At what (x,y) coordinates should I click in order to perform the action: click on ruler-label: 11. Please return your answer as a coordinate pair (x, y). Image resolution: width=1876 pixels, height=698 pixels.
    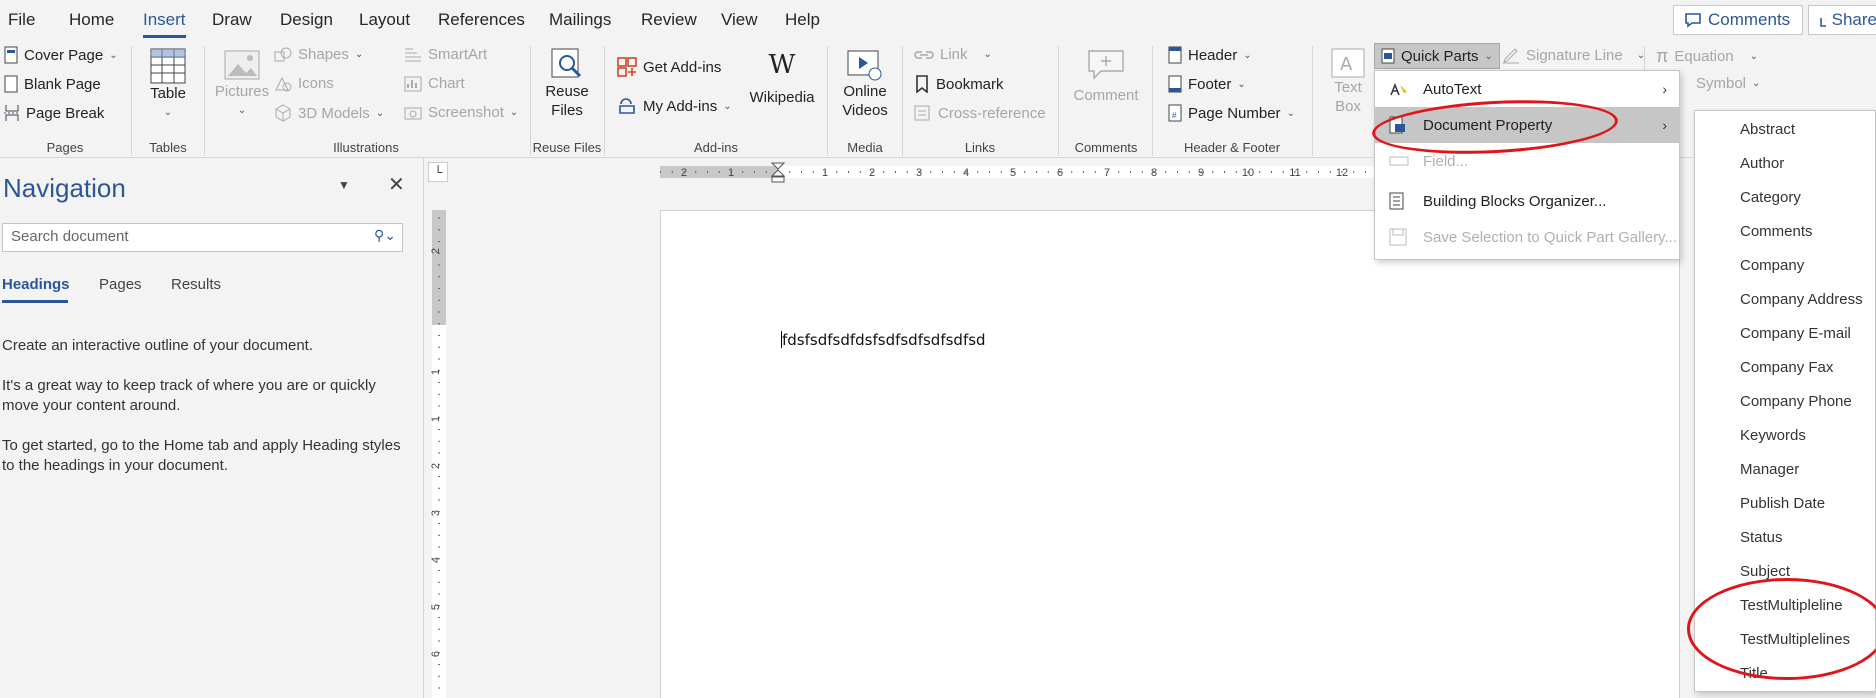
    Looking at the image, I should click on (1294, 173).